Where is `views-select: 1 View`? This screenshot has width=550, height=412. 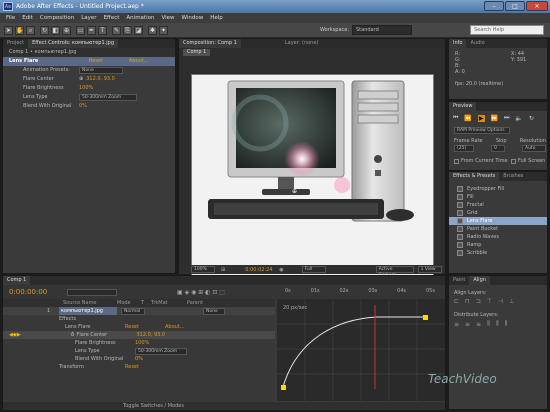
views-select: 1 View is located at coordinates (429, 269).